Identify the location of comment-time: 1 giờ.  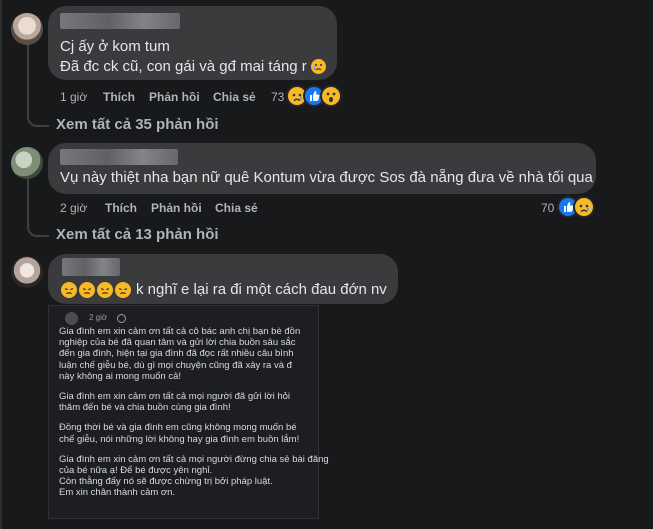
(73, 97).